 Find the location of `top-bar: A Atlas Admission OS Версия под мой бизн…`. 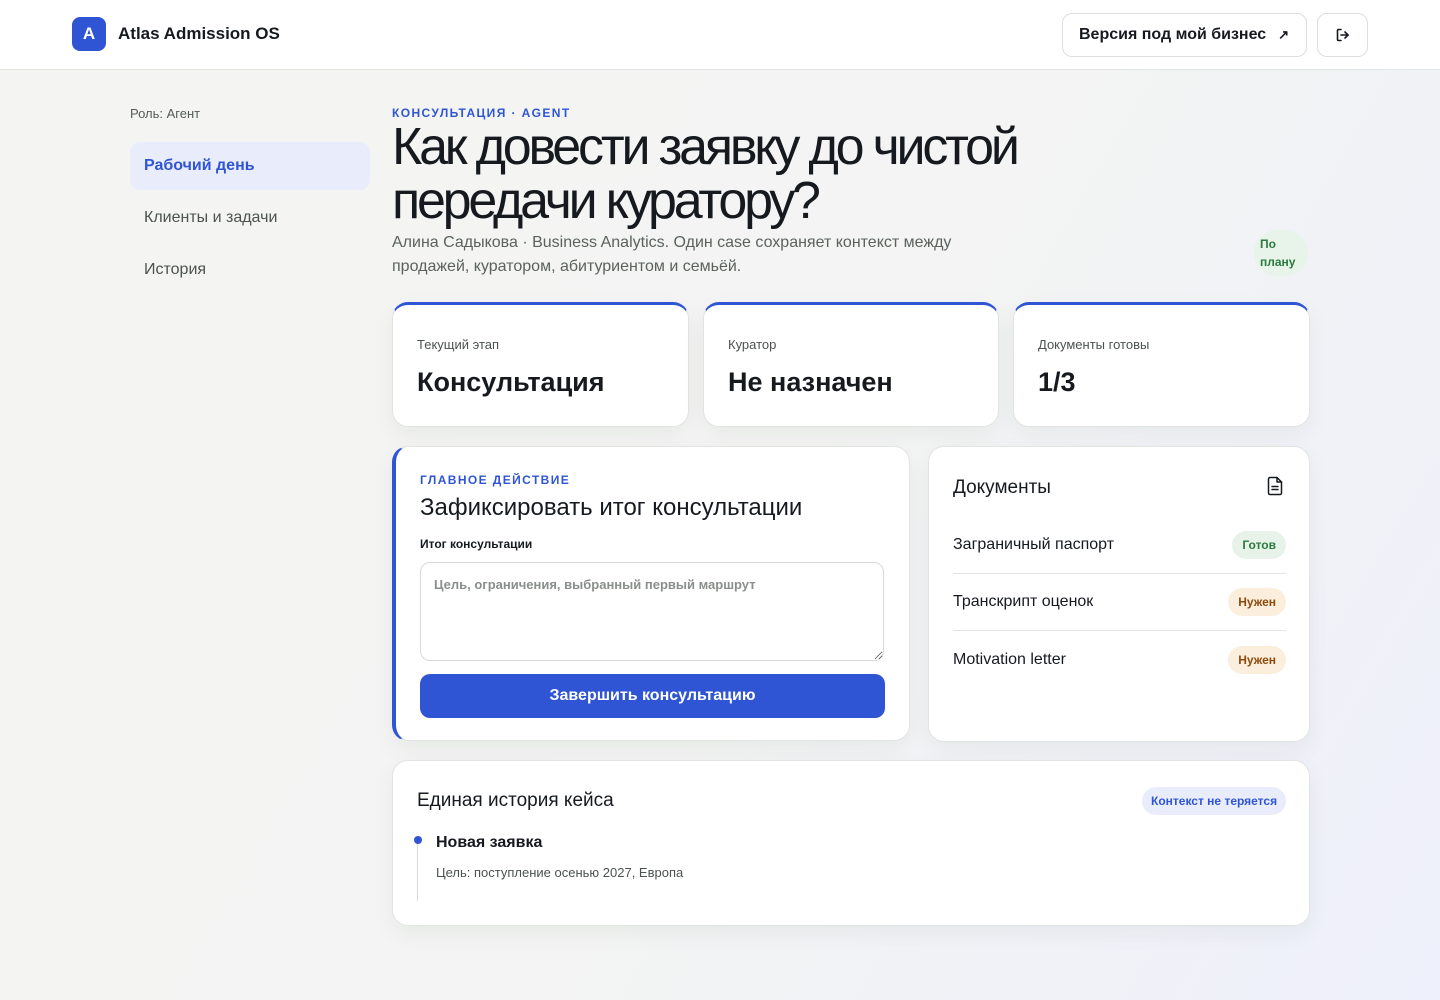

top-bar: A Atlas Admission OS Версия под мой бизн… is located at coordinates (720, 35).